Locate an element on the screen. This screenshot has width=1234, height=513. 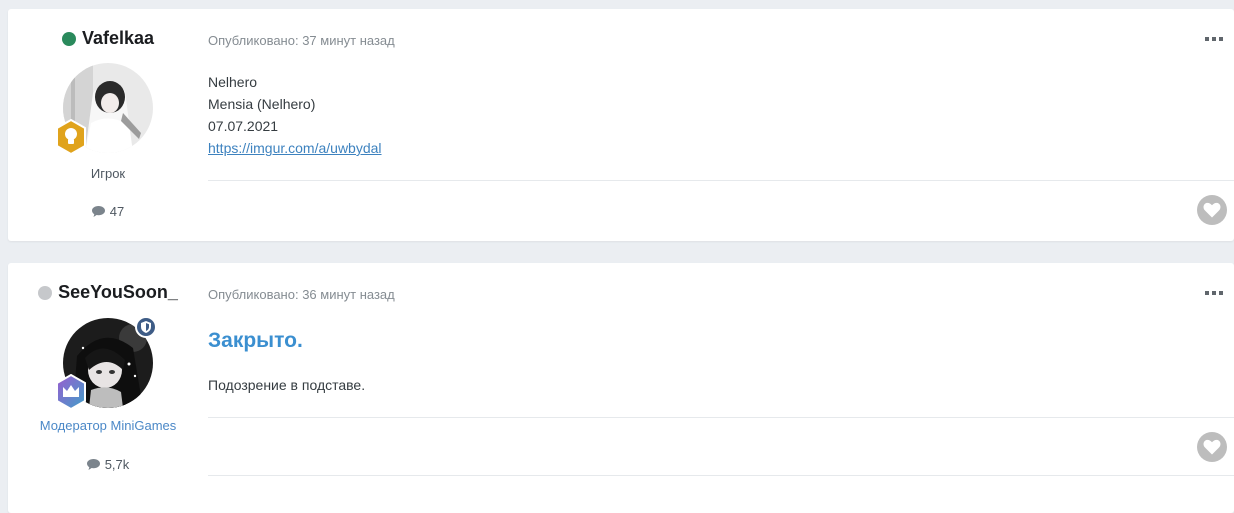
online-status-icon is located at coordinates (68, 38).